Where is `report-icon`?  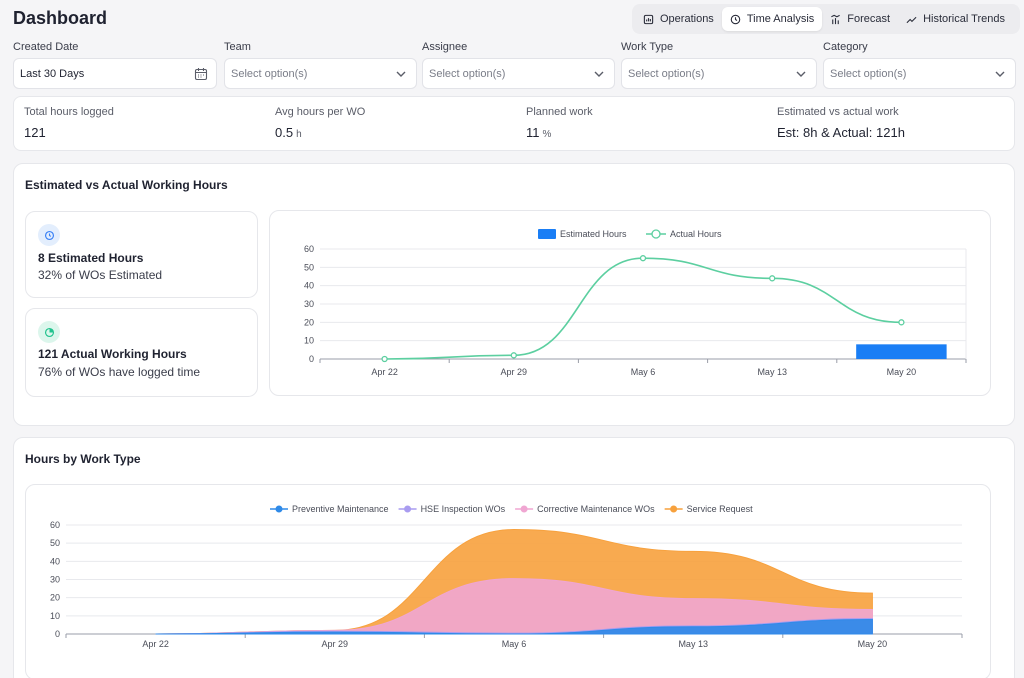 report-icon is located at coordinates (648, 19).